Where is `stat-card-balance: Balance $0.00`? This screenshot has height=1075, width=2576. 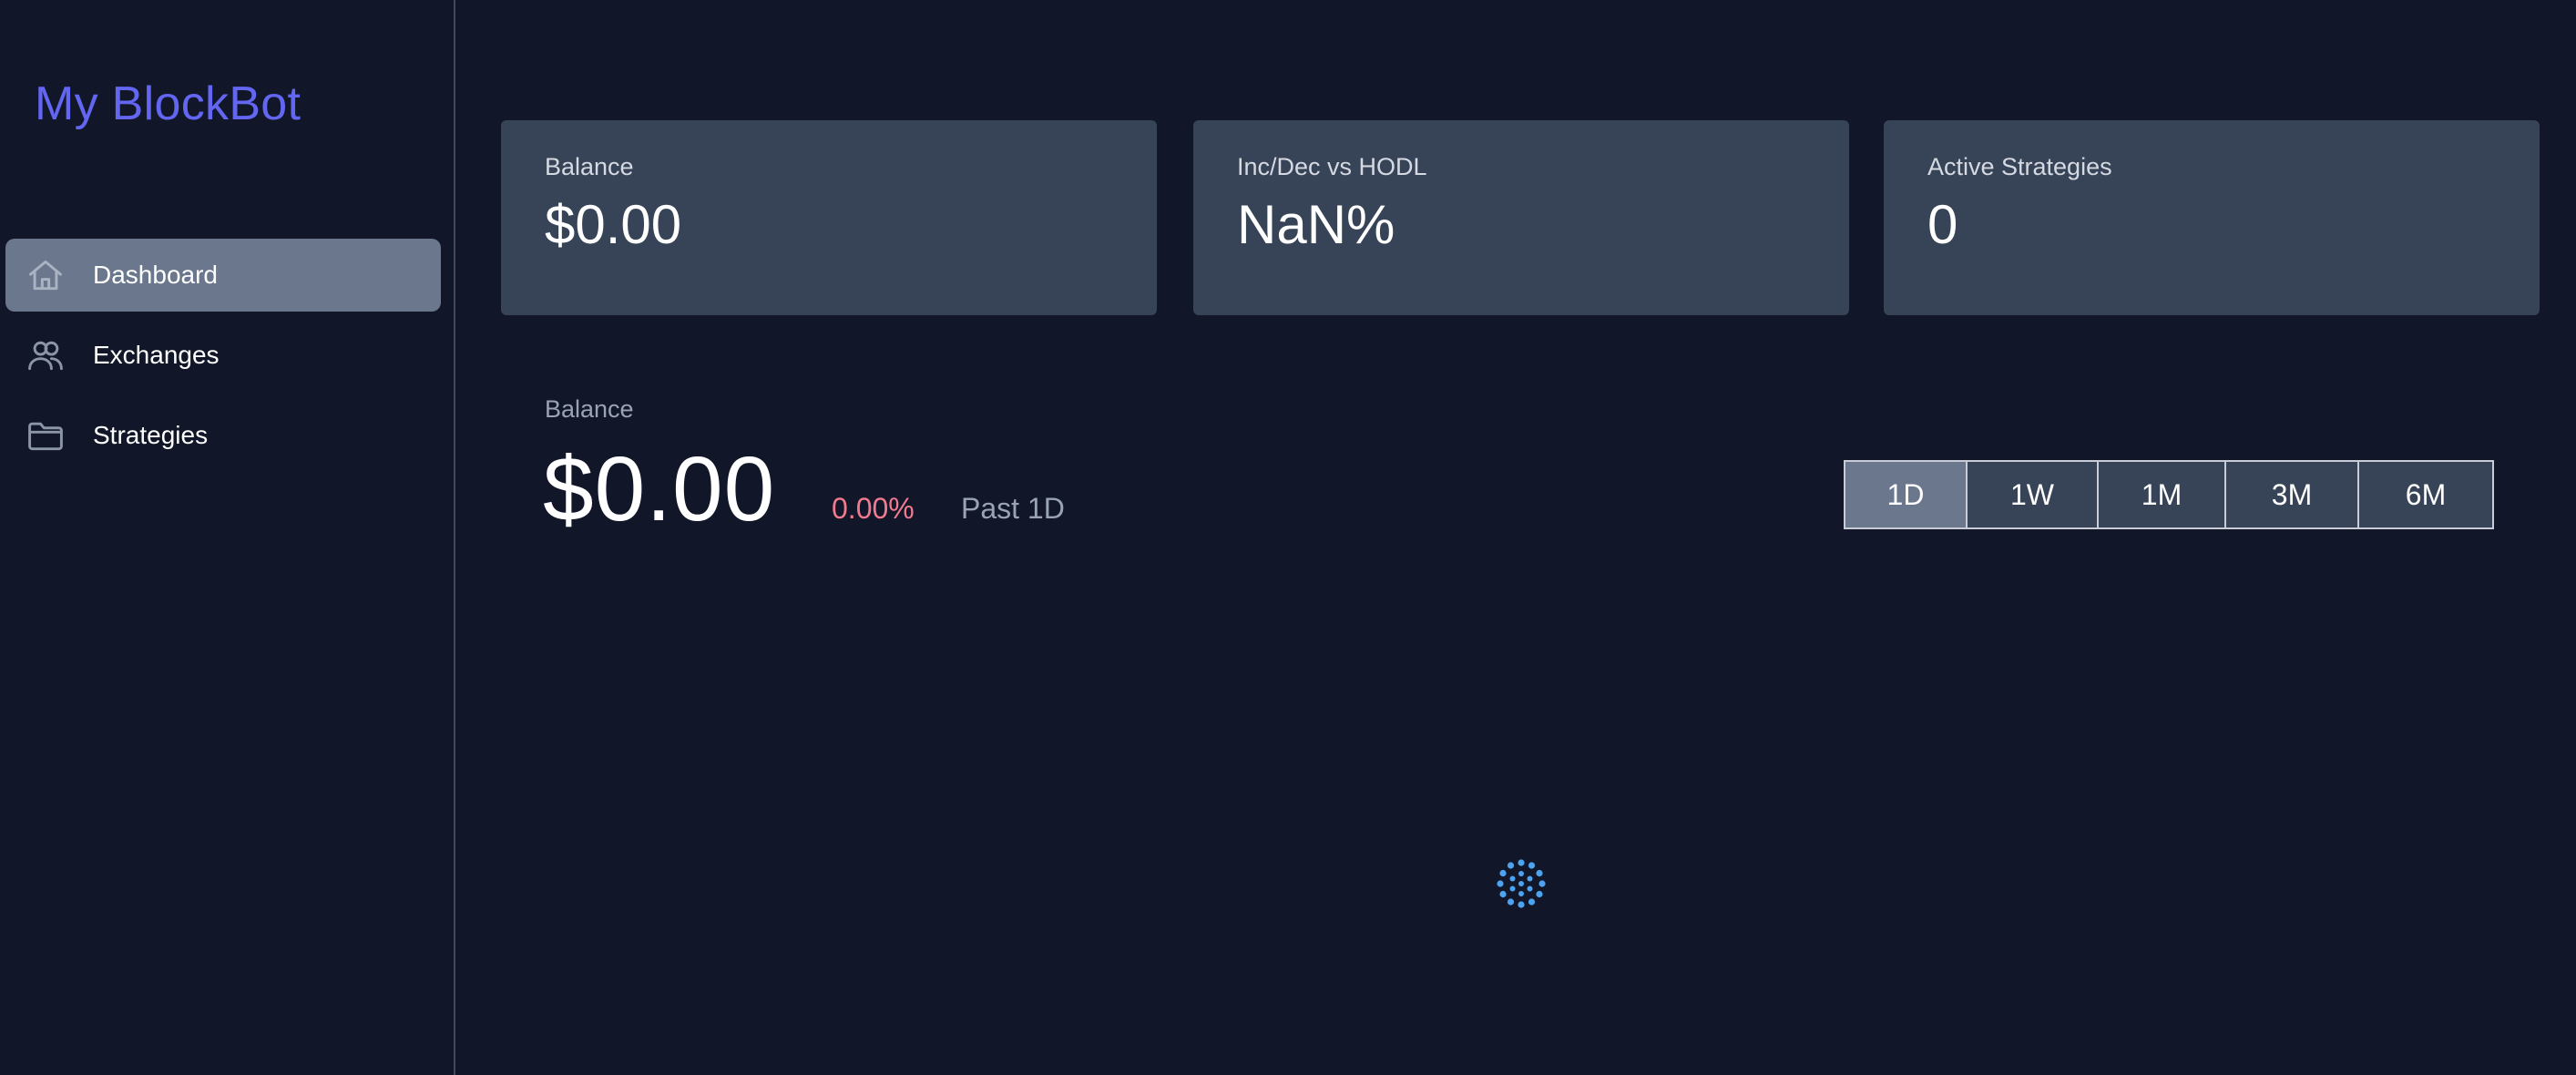
stat-card-balance: Balance $0.00 is located at coordinates (829, 217).